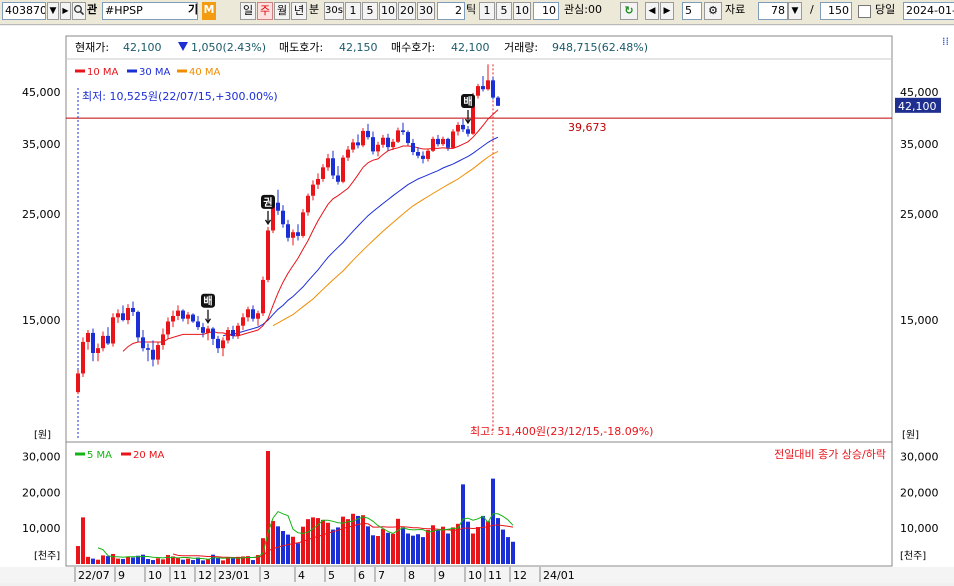  What do you see at coordinates (180, 575) in the screenshot?
I see `date-tick-label: 11` at bounding box center [180, 575].